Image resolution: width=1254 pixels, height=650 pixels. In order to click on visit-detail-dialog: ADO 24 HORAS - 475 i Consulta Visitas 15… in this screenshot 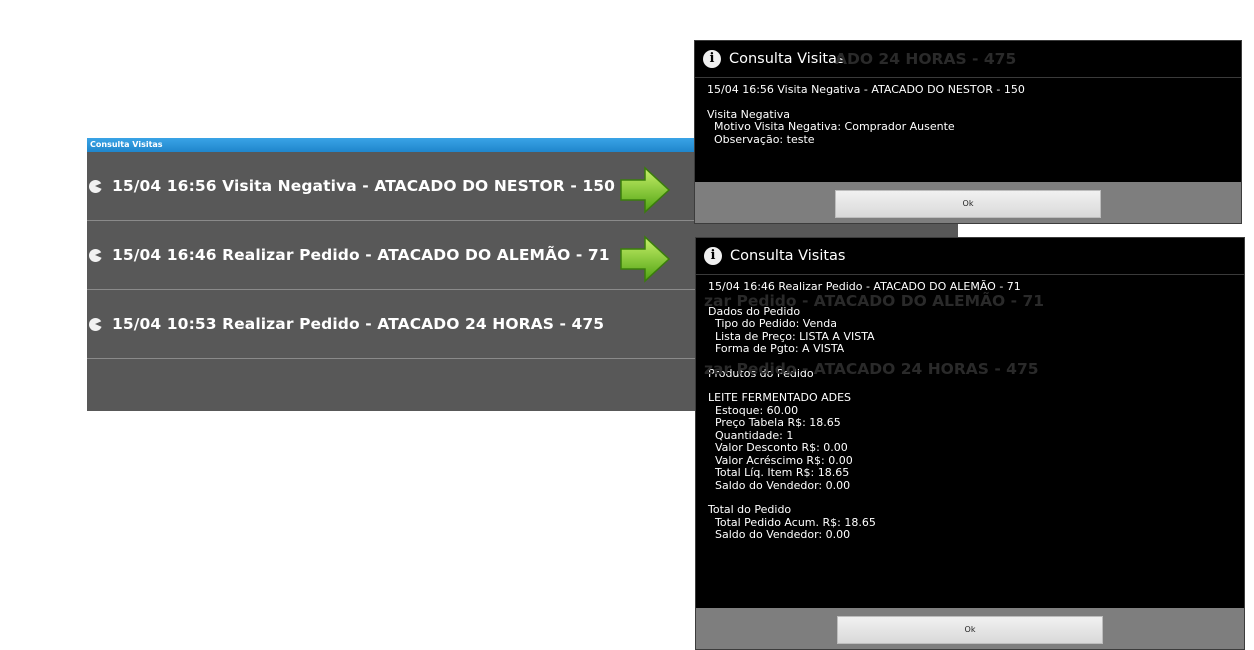, I will do `click(968, 132)`.